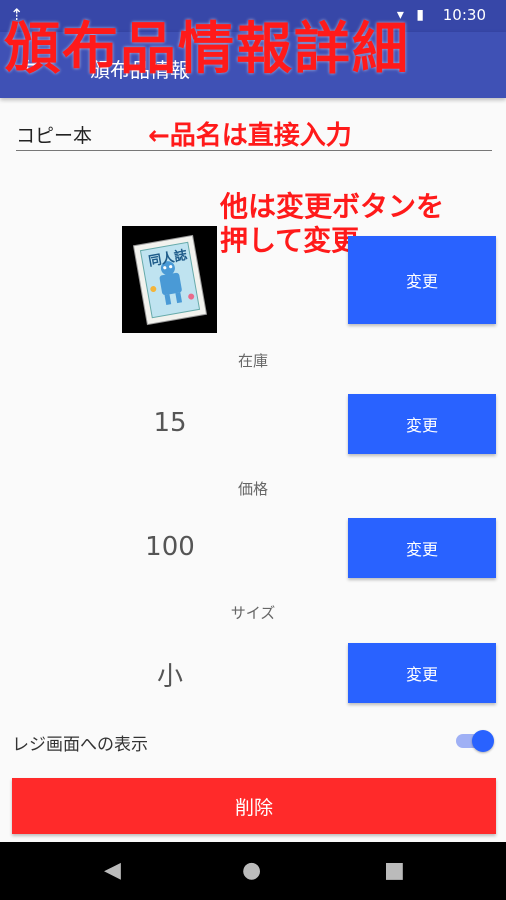 This screenshot has width=506, height=900. I want to click on annotation-name-note: ←品名は直接入力, so click(250, 136).